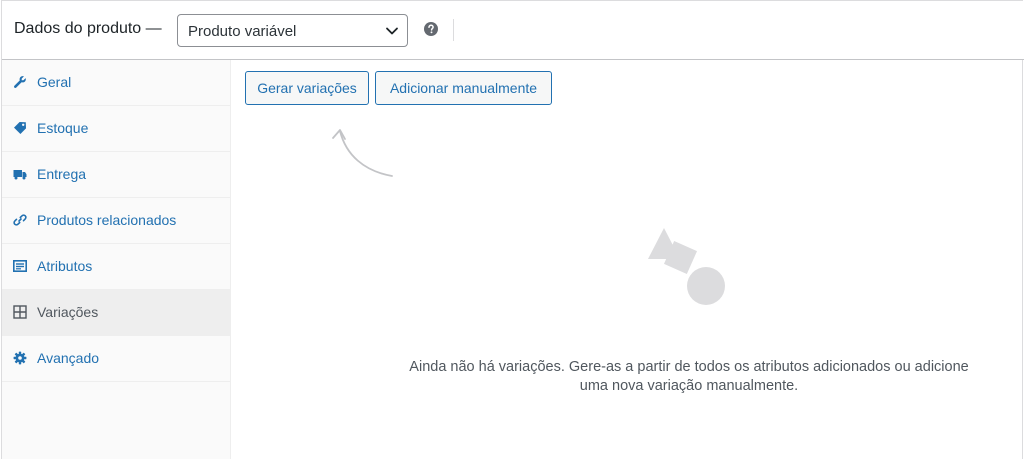  I want to click on tab-attributes: Atributos, so click(116, 267).